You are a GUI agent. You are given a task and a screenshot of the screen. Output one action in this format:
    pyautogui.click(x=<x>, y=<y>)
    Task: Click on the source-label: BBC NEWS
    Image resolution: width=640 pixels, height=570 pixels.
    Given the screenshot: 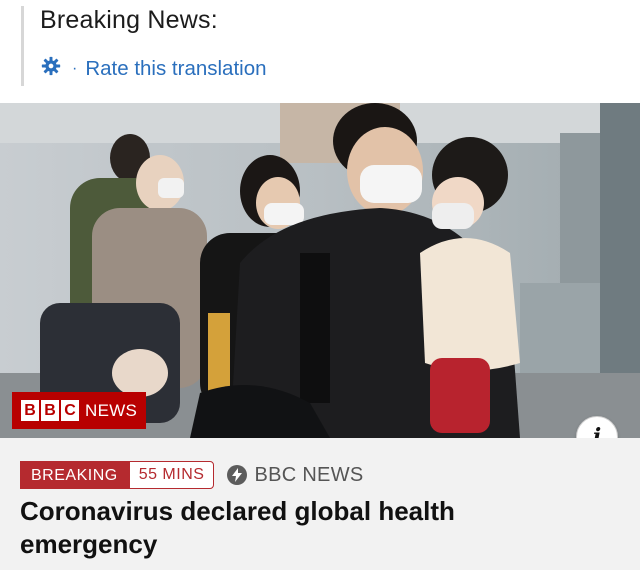 What is the action you would take?
    pyautogui.click(x=295, y=475)
    